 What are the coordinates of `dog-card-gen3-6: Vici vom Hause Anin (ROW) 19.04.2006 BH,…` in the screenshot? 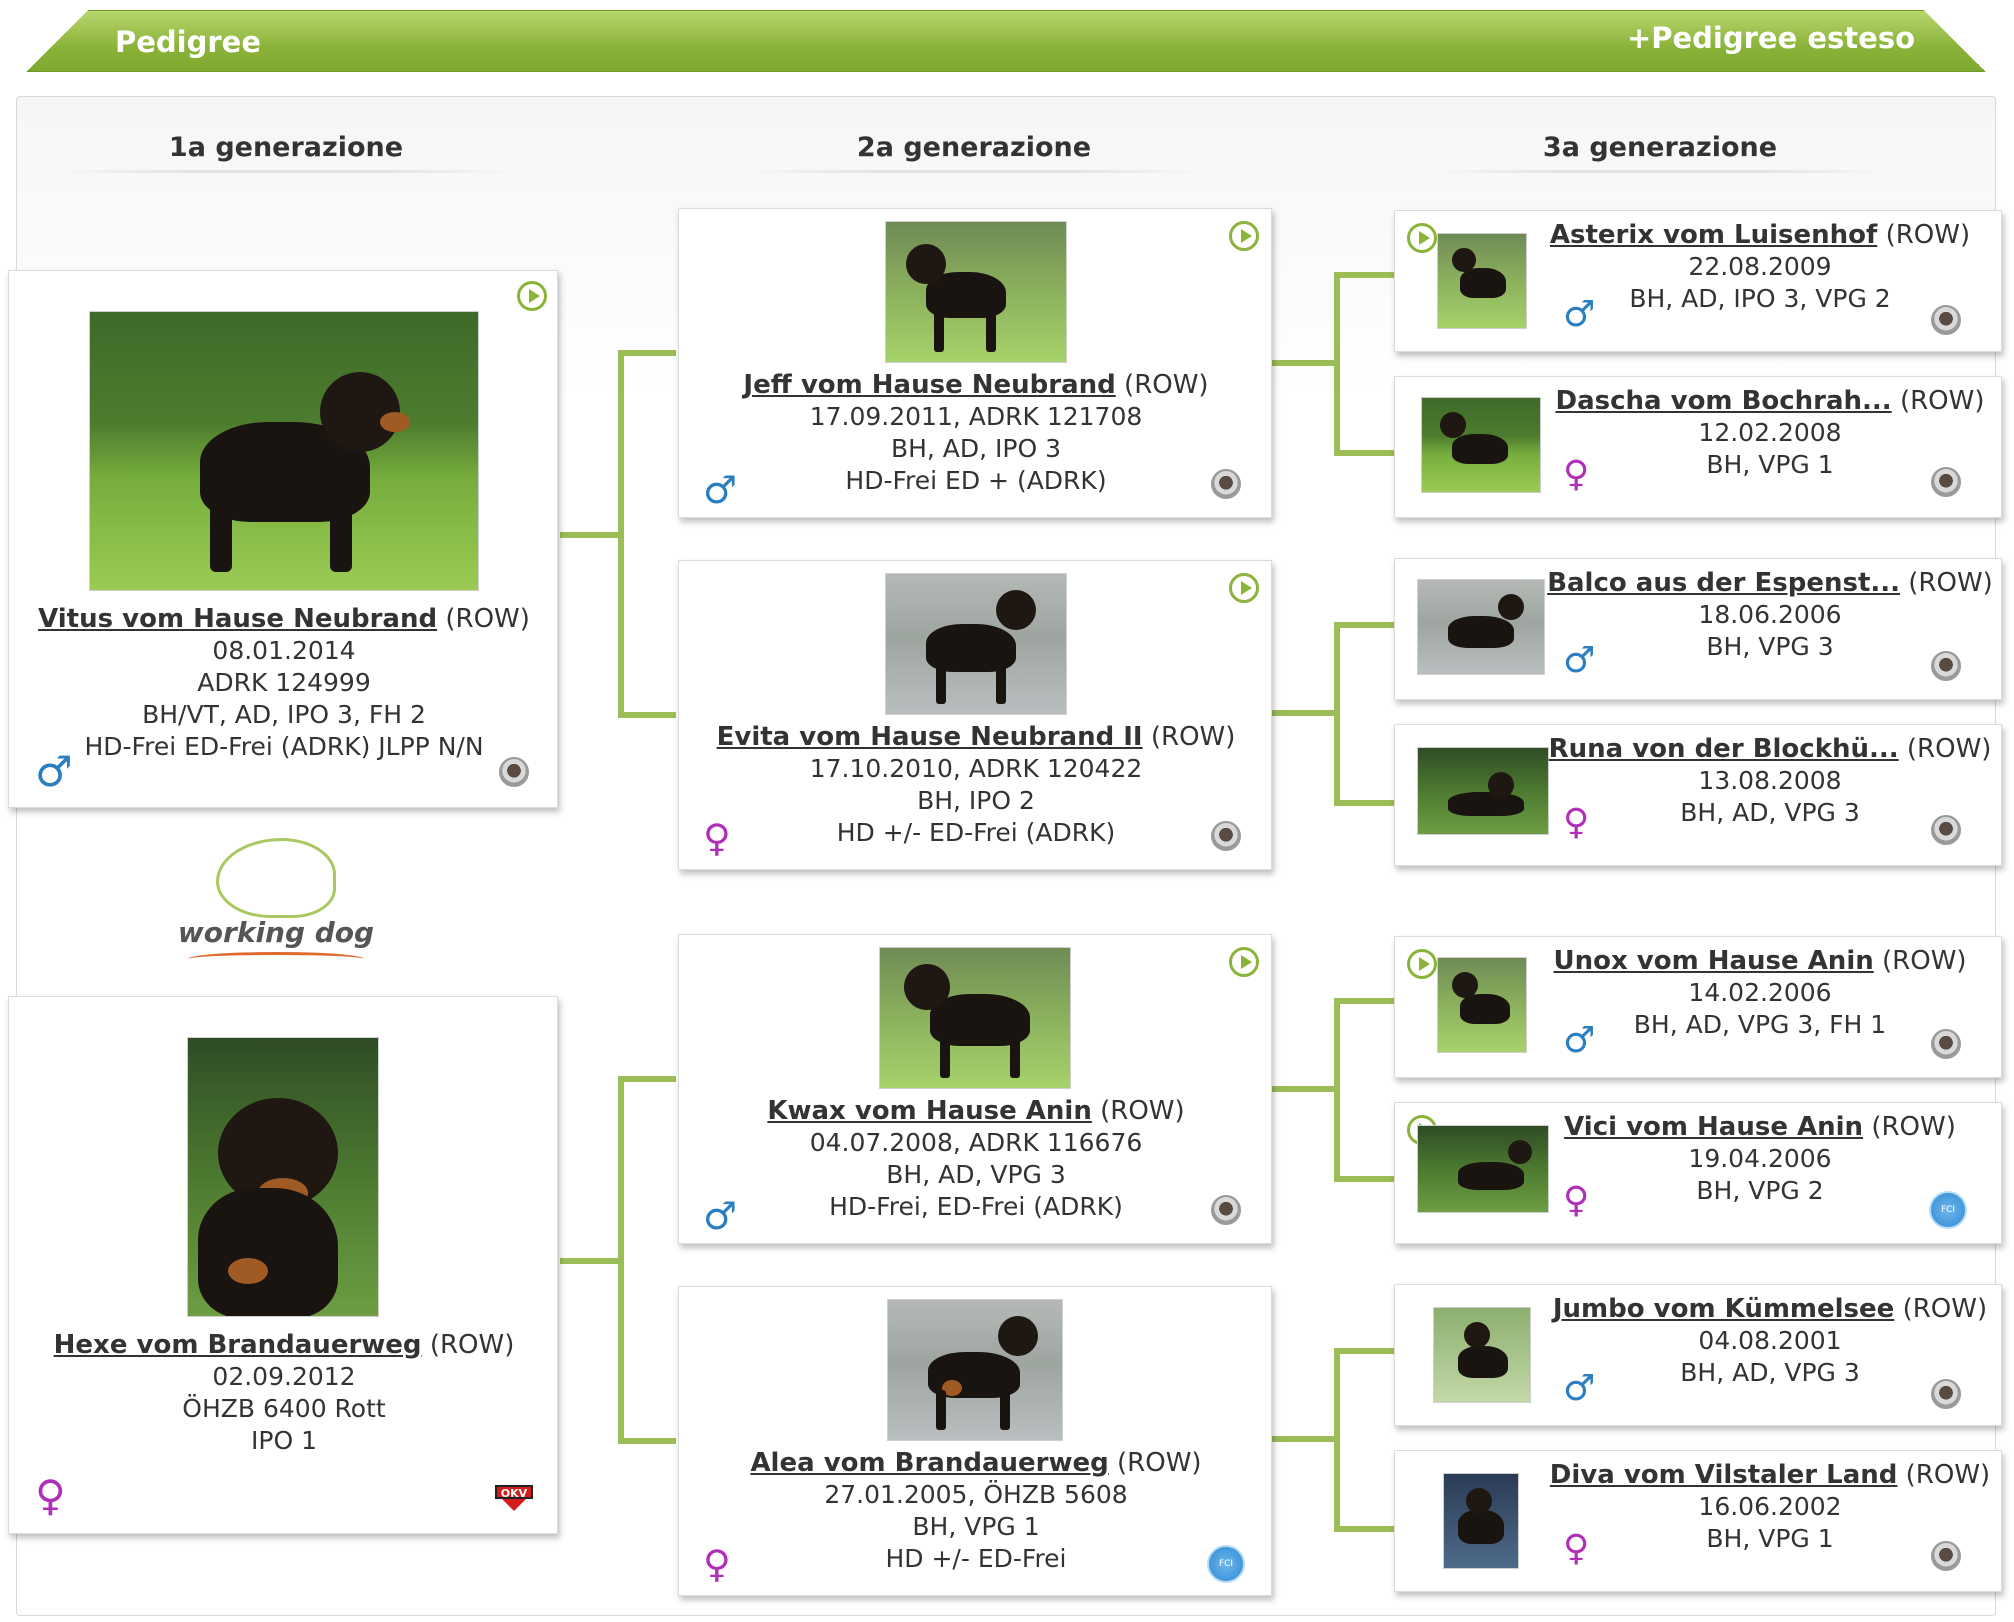 It's located at (1698, 1173).